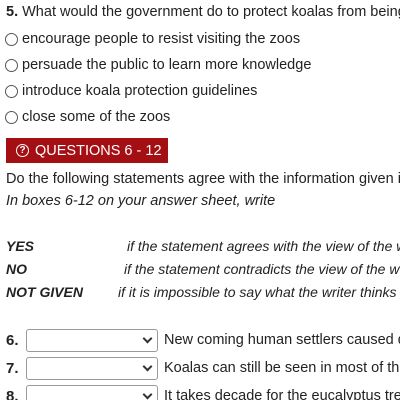  What do you see at coordinates (98, 150) in the screenshot?
I see `section-title: QUESTIONS 6 - 12` at bounding box center [98, 150].